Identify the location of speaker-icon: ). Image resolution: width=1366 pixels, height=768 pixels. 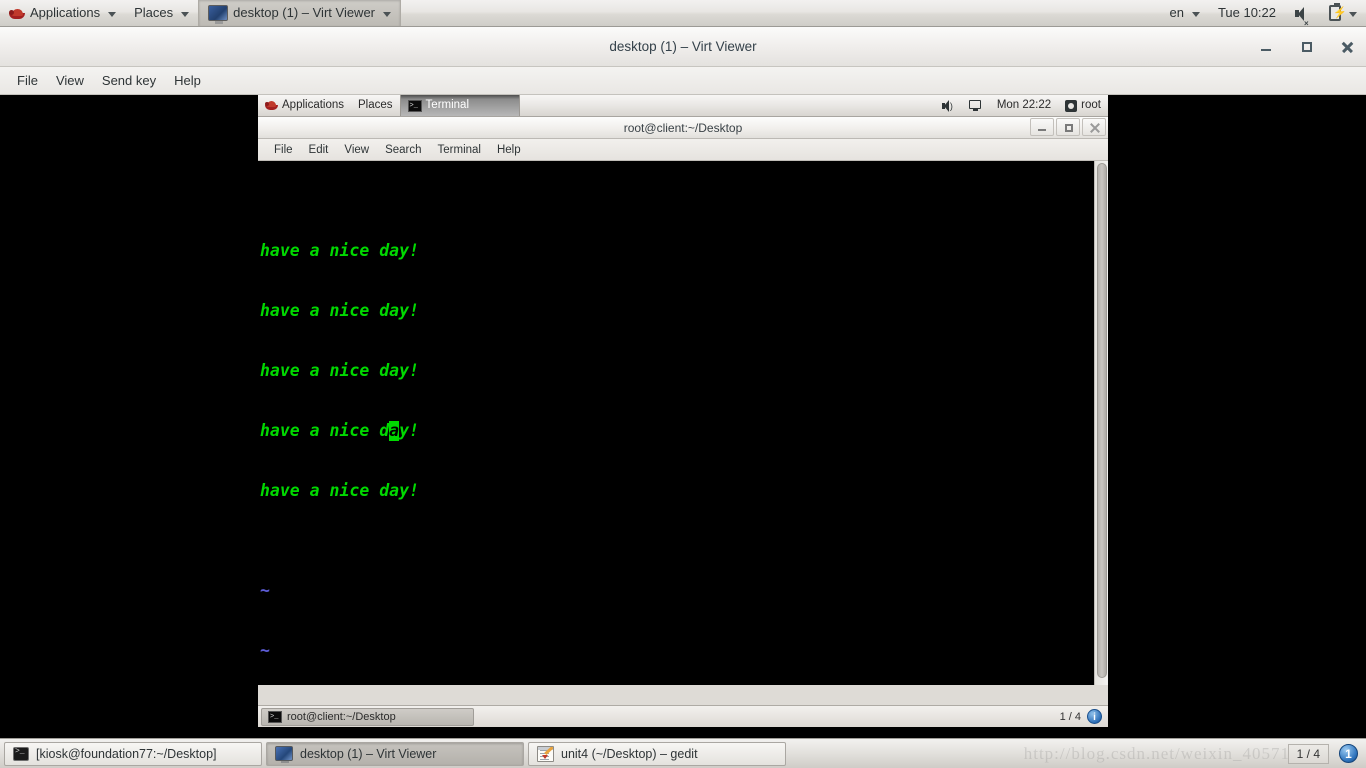
(948, 105).